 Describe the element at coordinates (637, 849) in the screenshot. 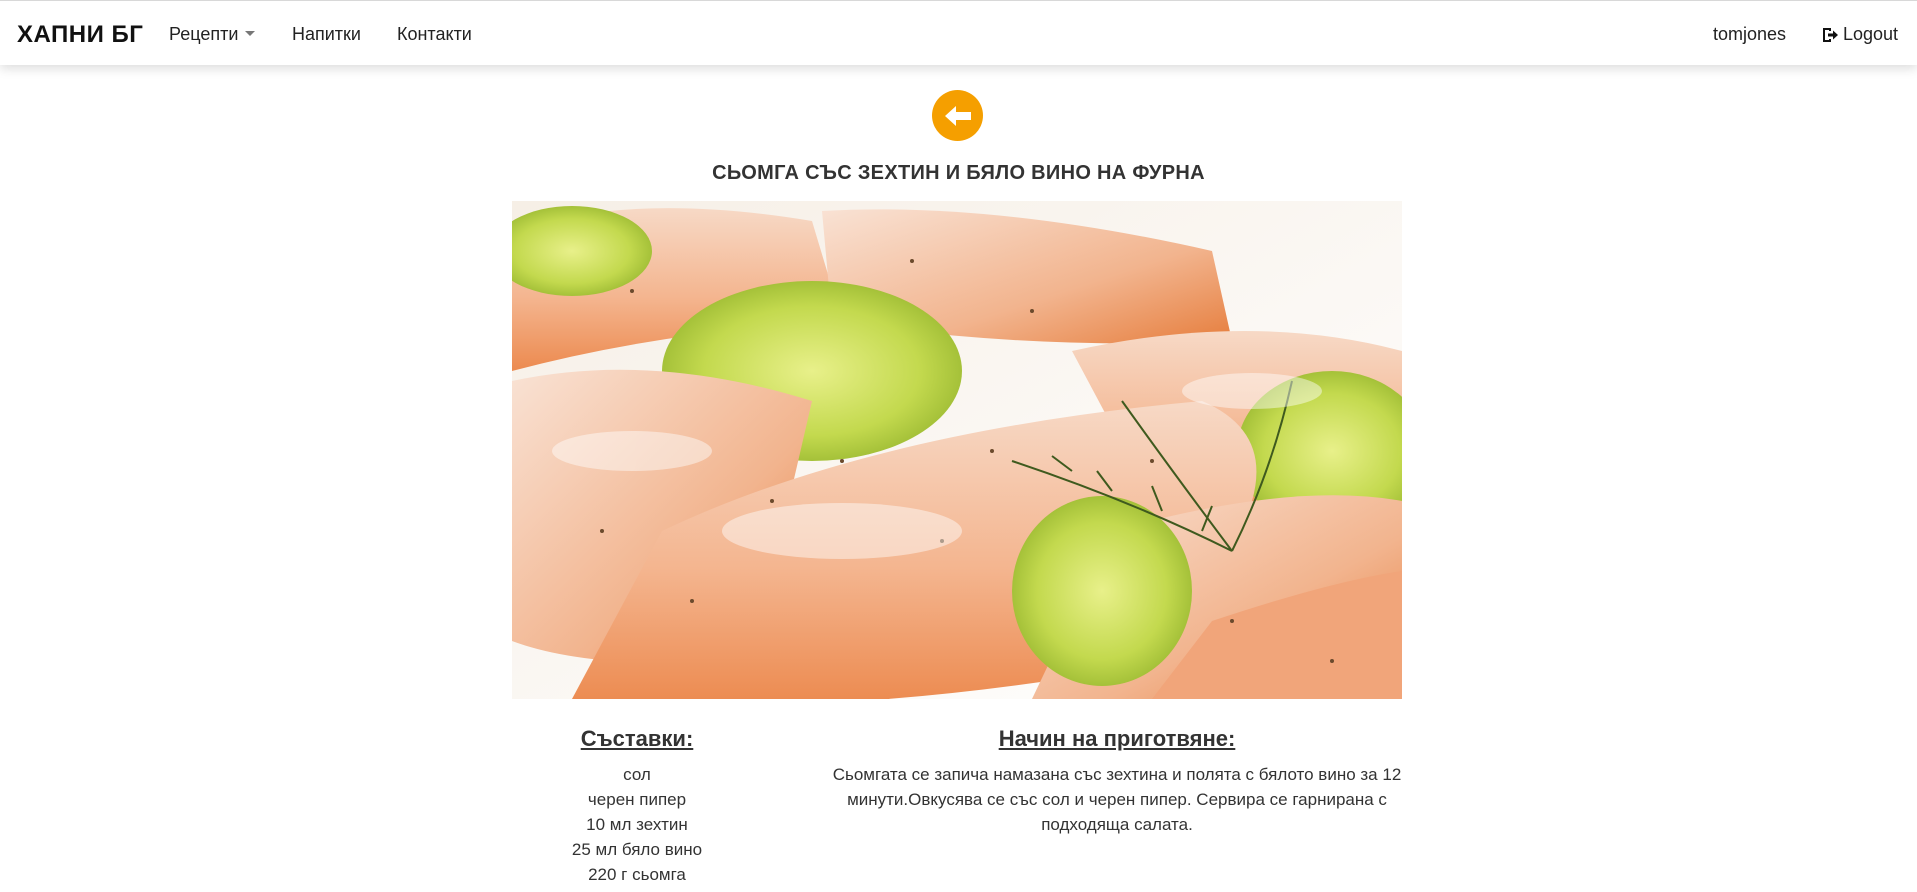

I see `ingredient-item: 25 мл бяло вино` at that location.